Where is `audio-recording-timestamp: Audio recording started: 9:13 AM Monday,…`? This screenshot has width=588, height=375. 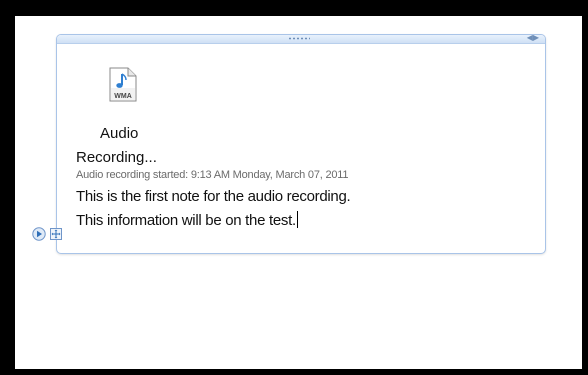
audio-recording-timestamp: Audio recording started: 9:13 AM Monday,… is located at coordinates (212, 175).